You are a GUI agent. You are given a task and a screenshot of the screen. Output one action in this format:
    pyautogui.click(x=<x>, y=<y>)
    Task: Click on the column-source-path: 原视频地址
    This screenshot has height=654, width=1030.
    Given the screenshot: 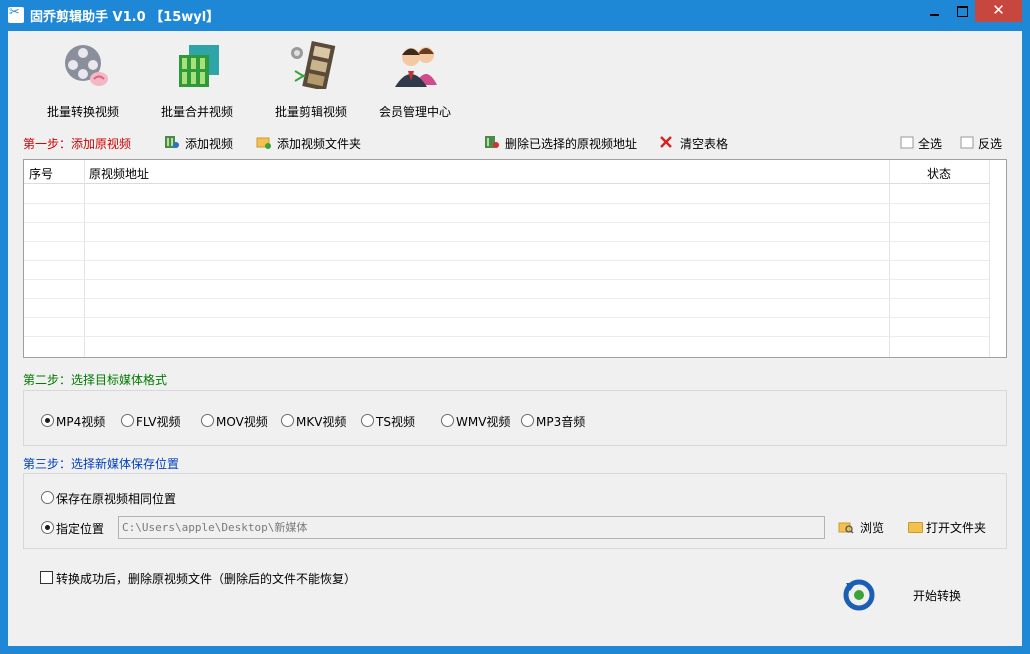 What is the action you would take?
    pyautogui.click(x=119, y=174)
    